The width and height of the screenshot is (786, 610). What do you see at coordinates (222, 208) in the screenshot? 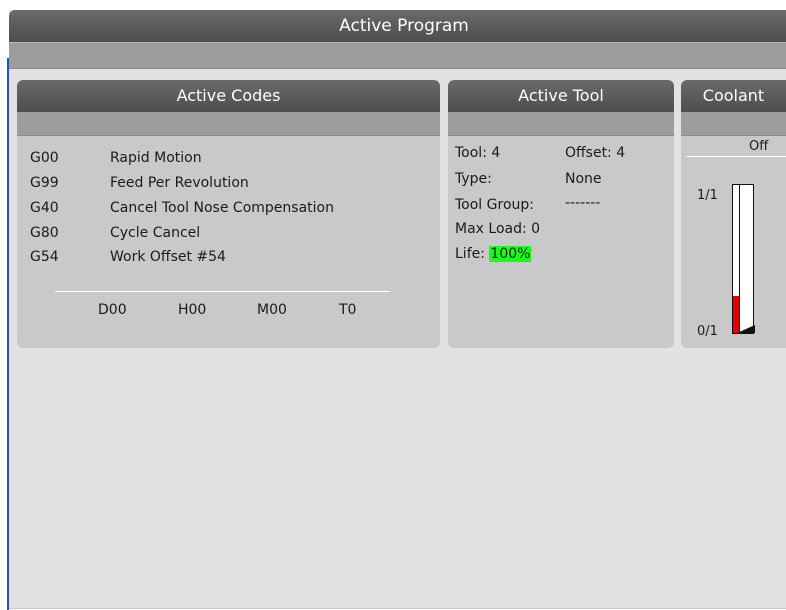
I see `code-desc: Cancel Tool Nose Compensation` at bounding box center [222, 208].